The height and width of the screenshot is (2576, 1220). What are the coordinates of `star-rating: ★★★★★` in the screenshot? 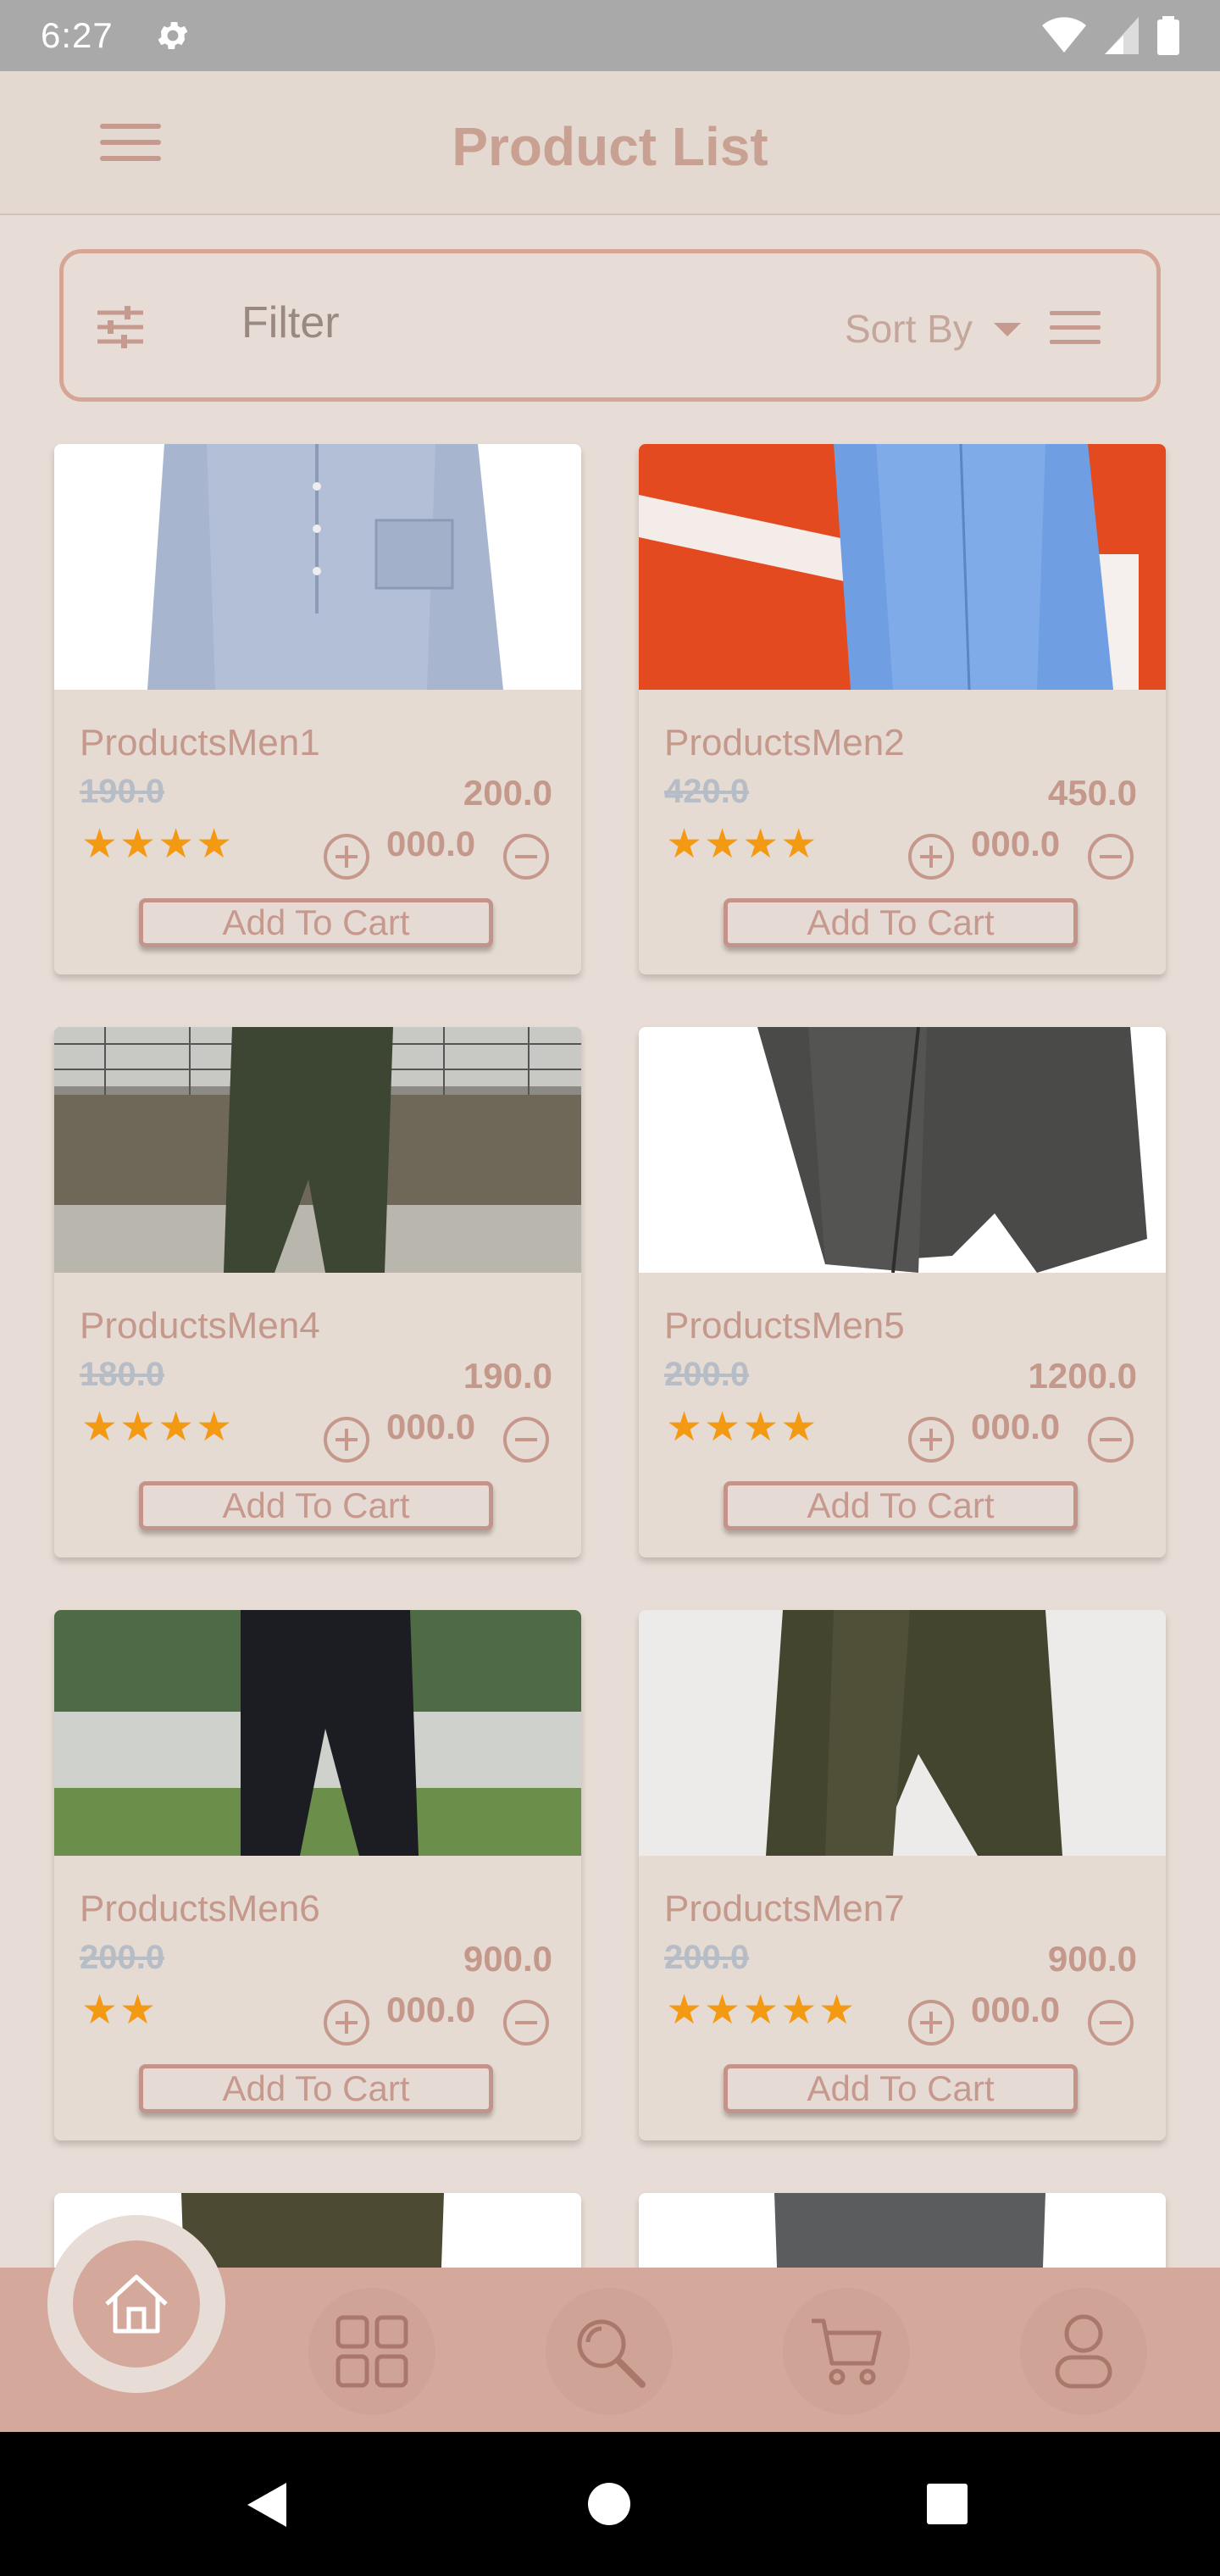 It's located at (761, 2010).